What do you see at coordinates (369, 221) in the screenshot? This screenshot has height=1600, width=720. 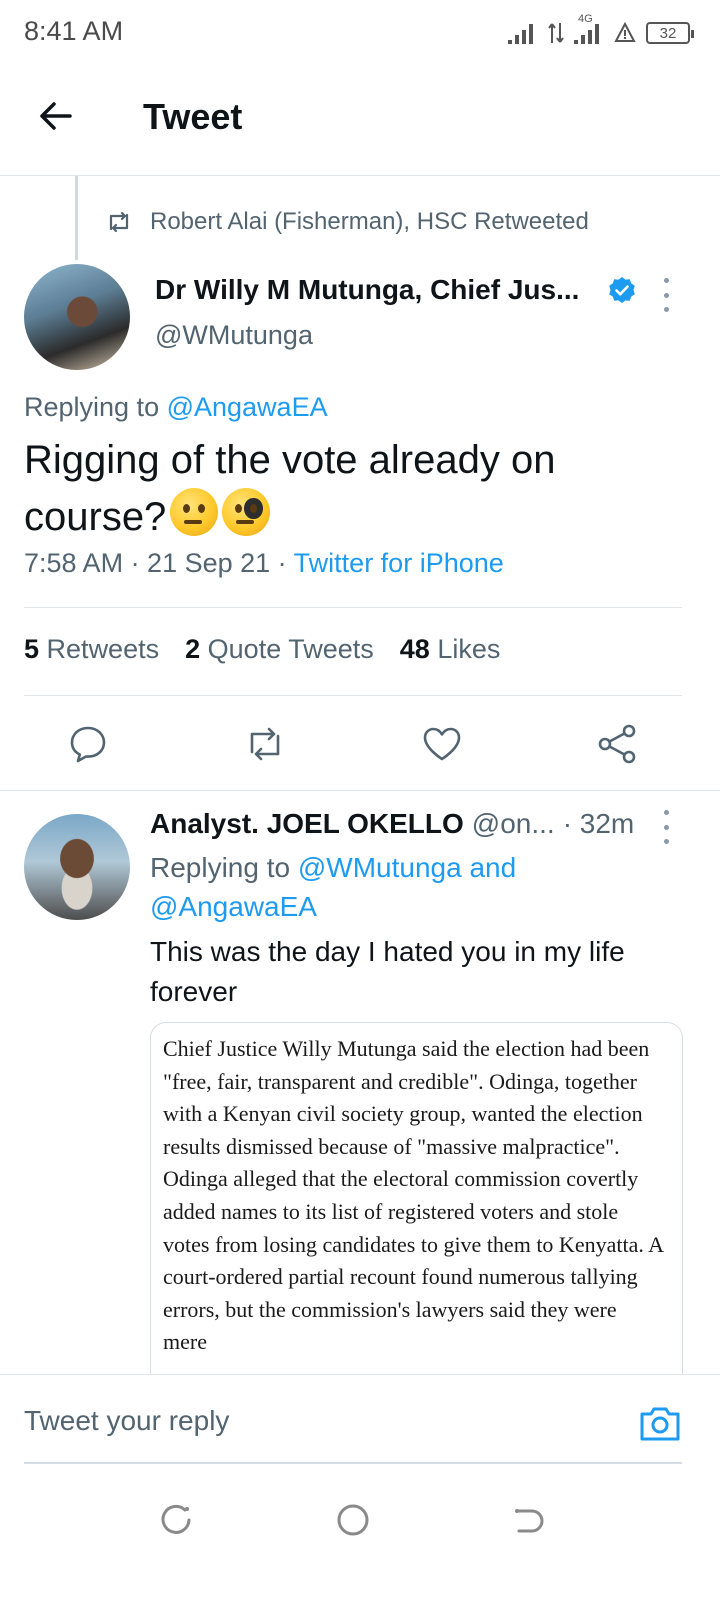 I see `retweet-context-text: Robert Alai (Fisherman), HSC Retweeted` at bounding box center [369, 221].